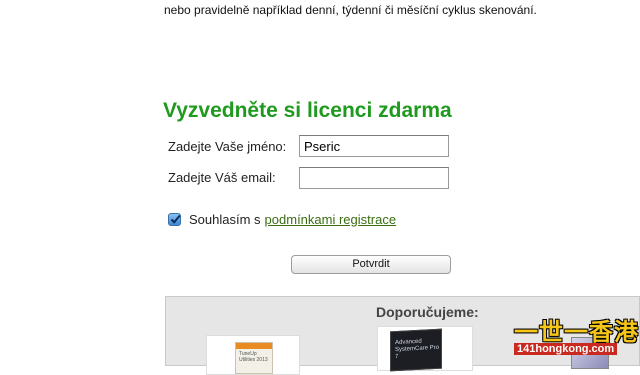 The width and height of the screenshot is (640, 375). I want to click on name-input, so click(374, 146).